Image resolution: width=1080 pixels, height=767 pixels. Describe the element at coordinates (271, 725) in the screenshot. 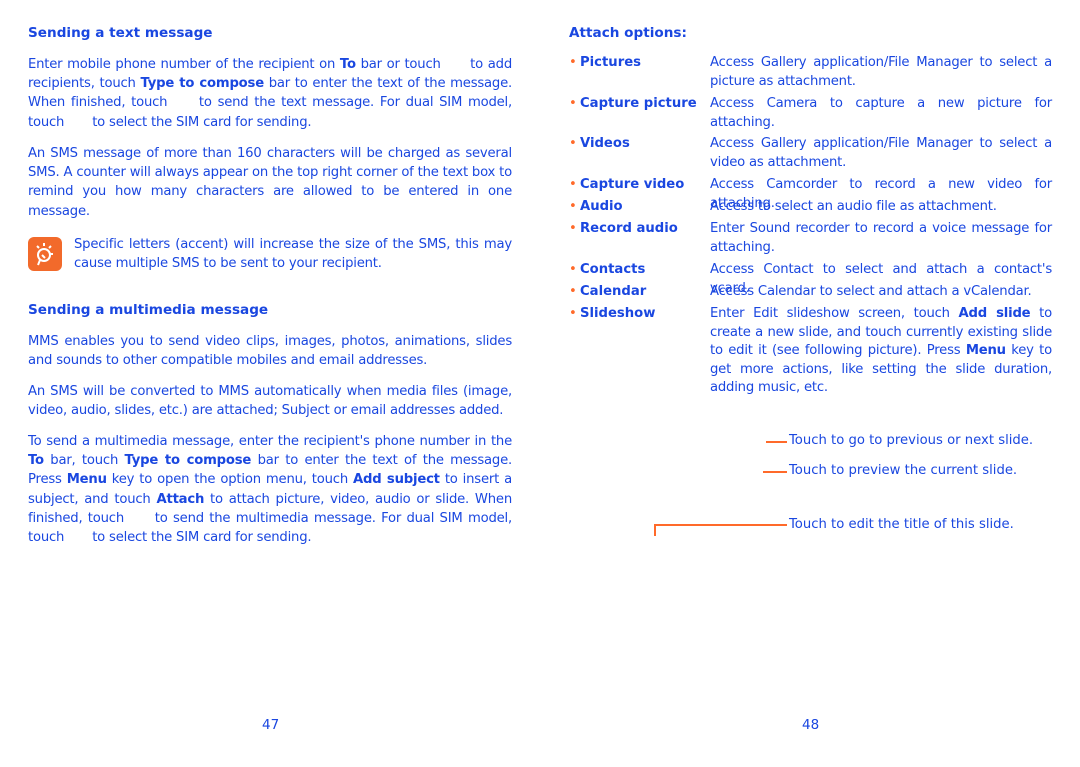

I see `page-number-left: 47` at that location.